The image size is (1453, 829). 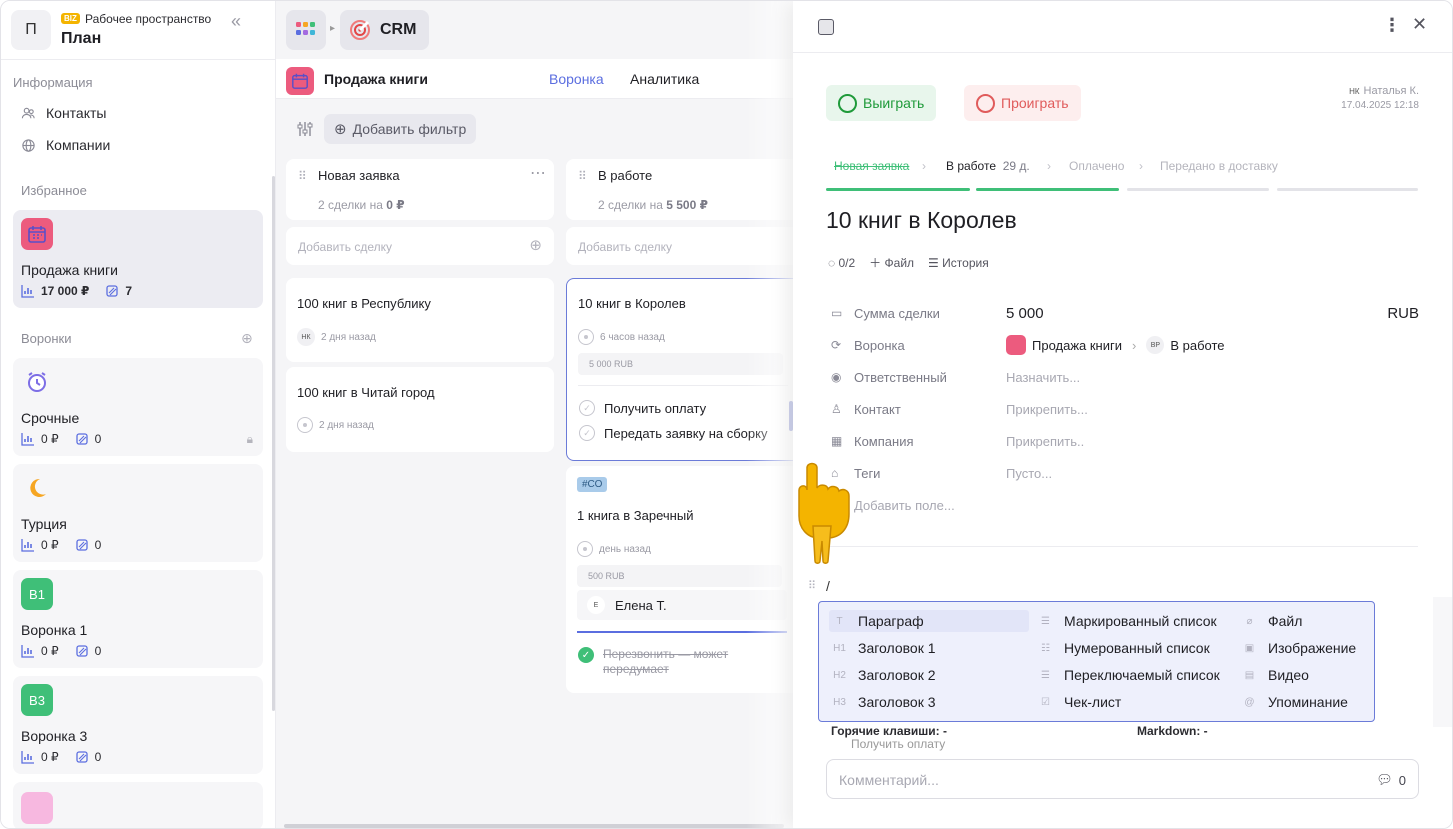 I want to click on check-done-icon: ✓, so click(x=586, y=655).